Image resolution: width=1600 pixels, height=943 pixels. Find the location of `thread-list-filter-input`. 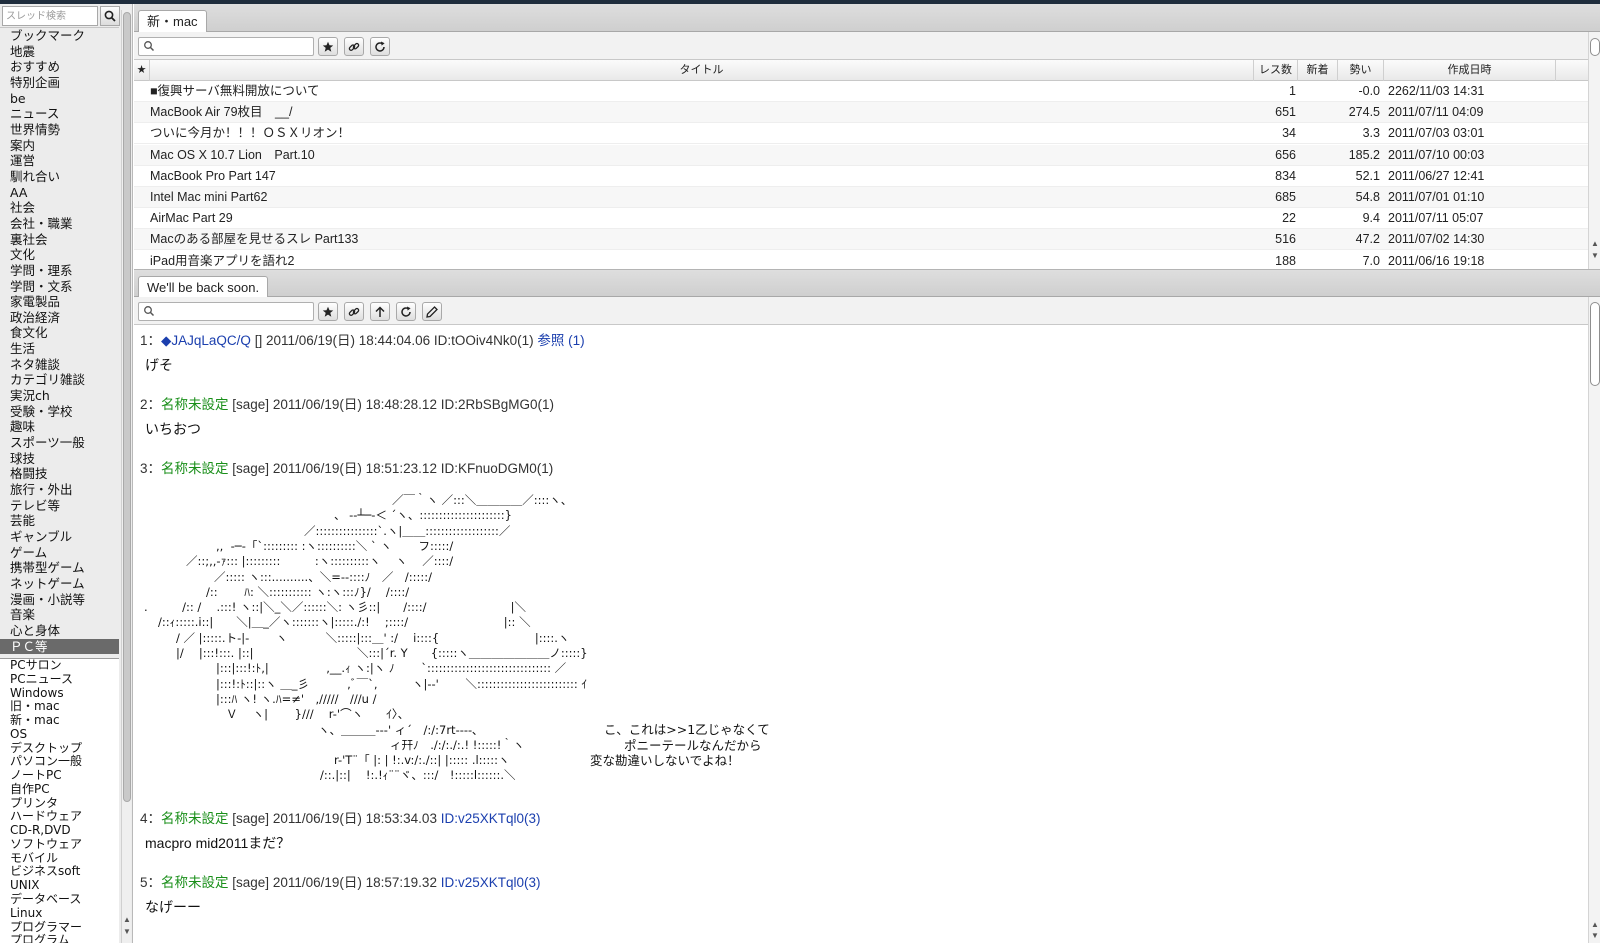

thread-list-filter-input is located at coordinates (226, 46).